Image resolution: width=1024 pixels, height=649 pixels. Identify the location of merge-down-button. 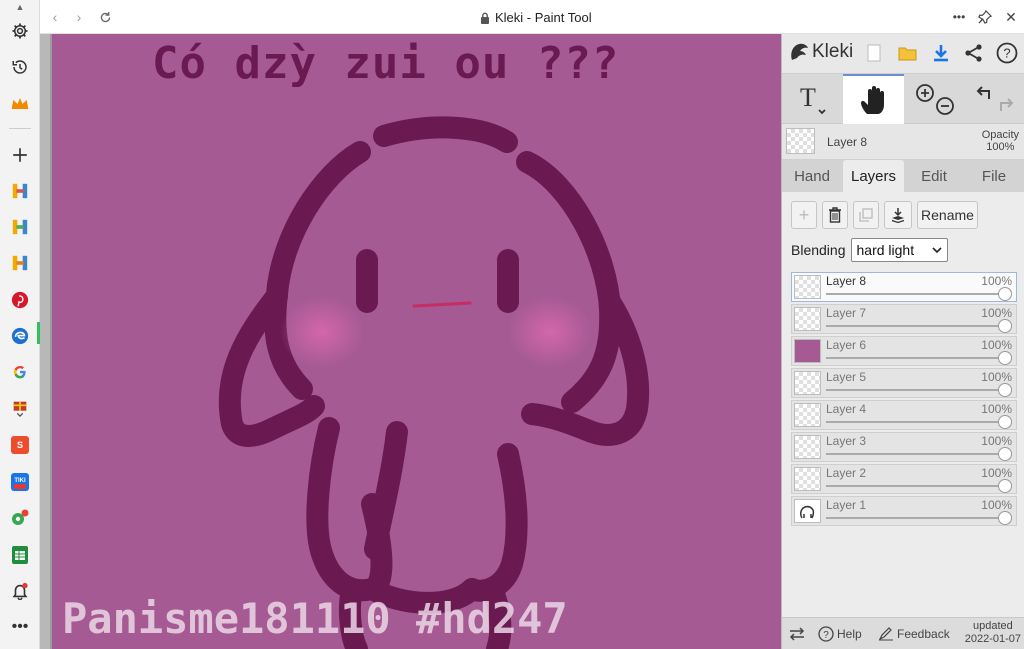
(898, 215).